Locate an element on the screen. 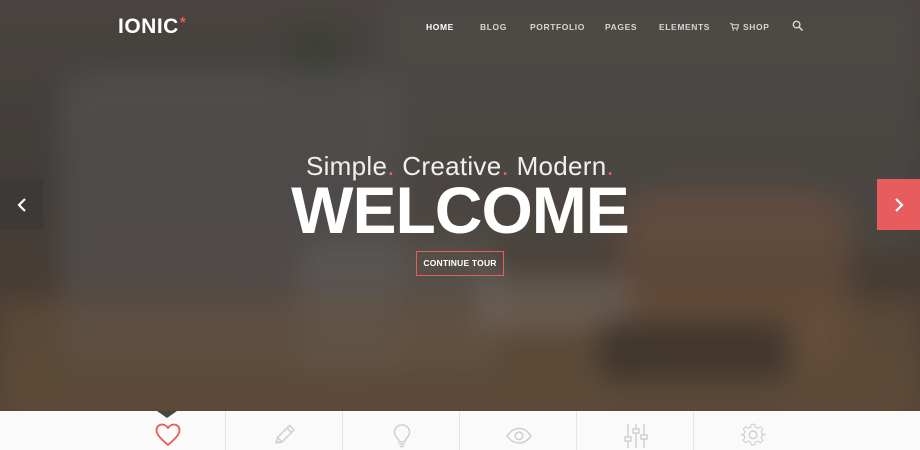 The height and width of the screenshot is (450, 920). chevron-left-icon is located at coordinates (21, 204).